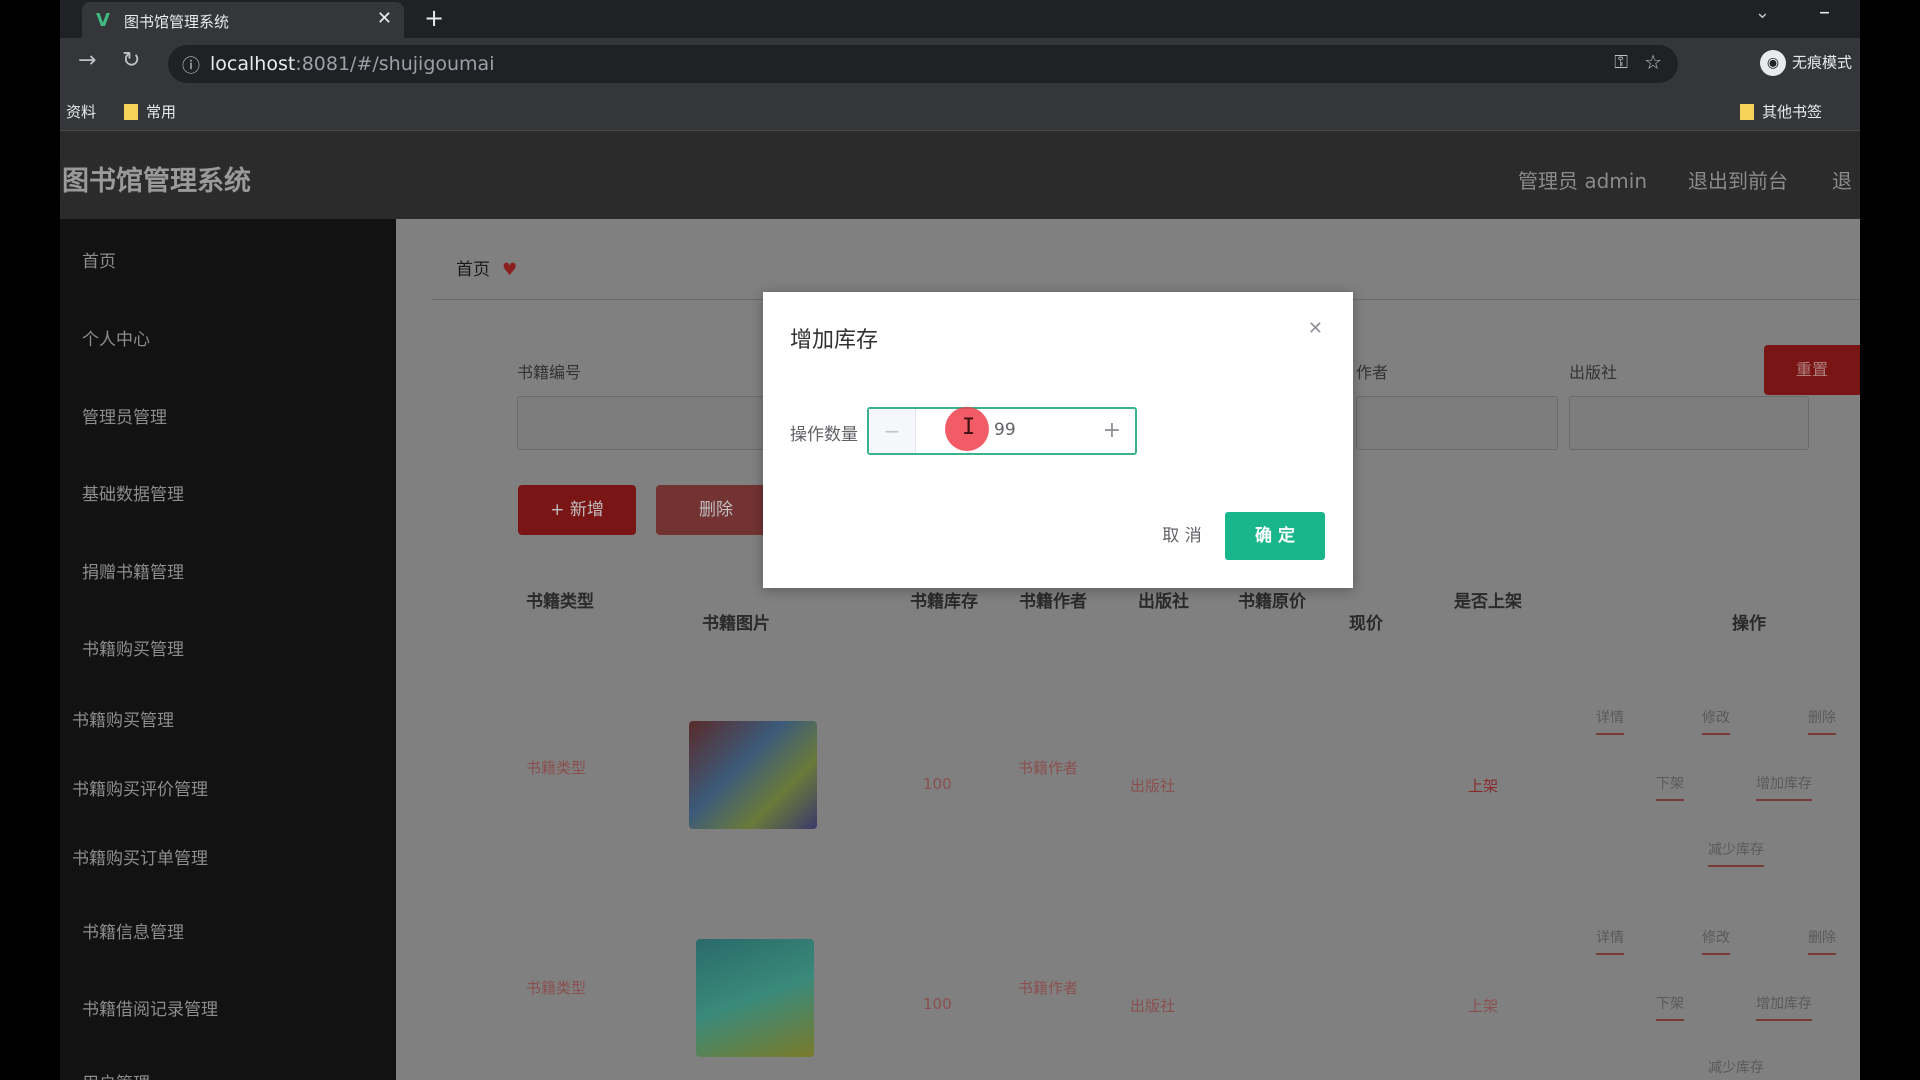  Describe the element at coordinates (937, 784) in the screenshot. I see `row1-stock: 100` at that location.